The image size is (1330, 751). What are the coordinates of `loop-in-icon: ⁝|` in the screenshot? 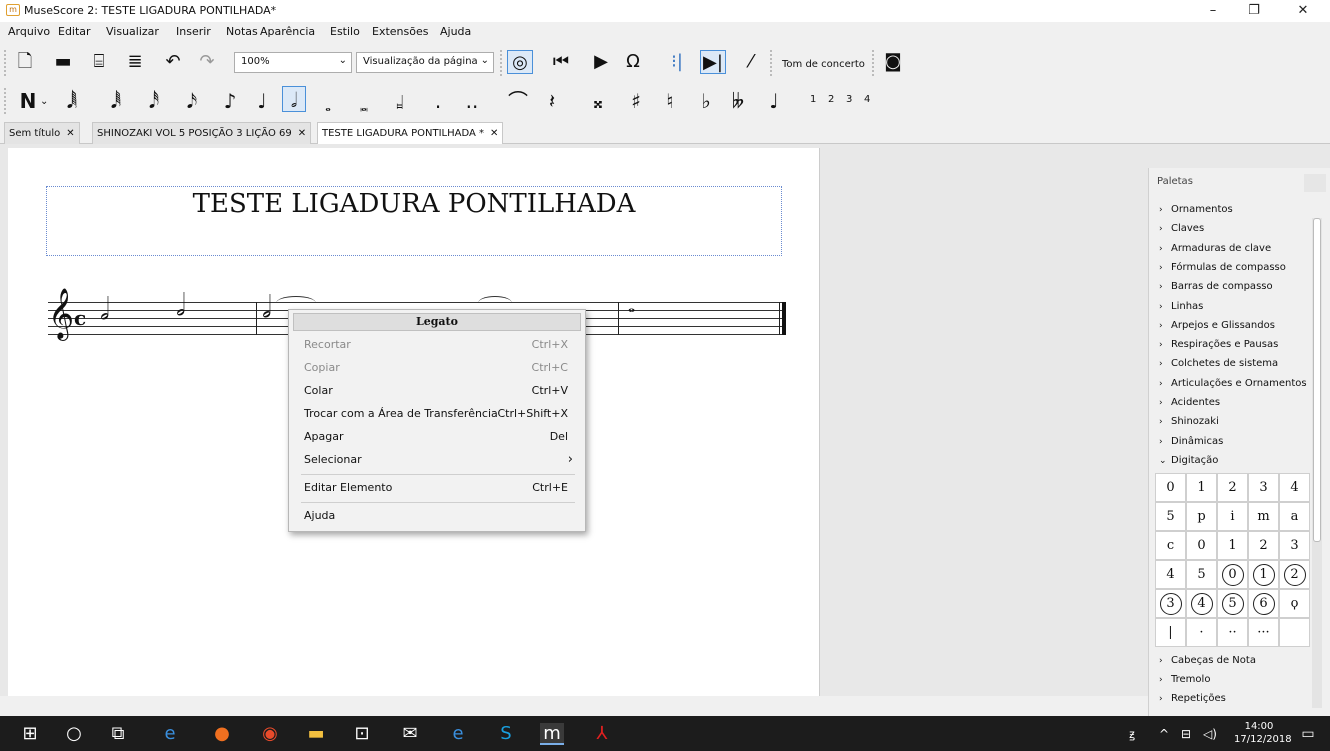 It's located at (677, 62).